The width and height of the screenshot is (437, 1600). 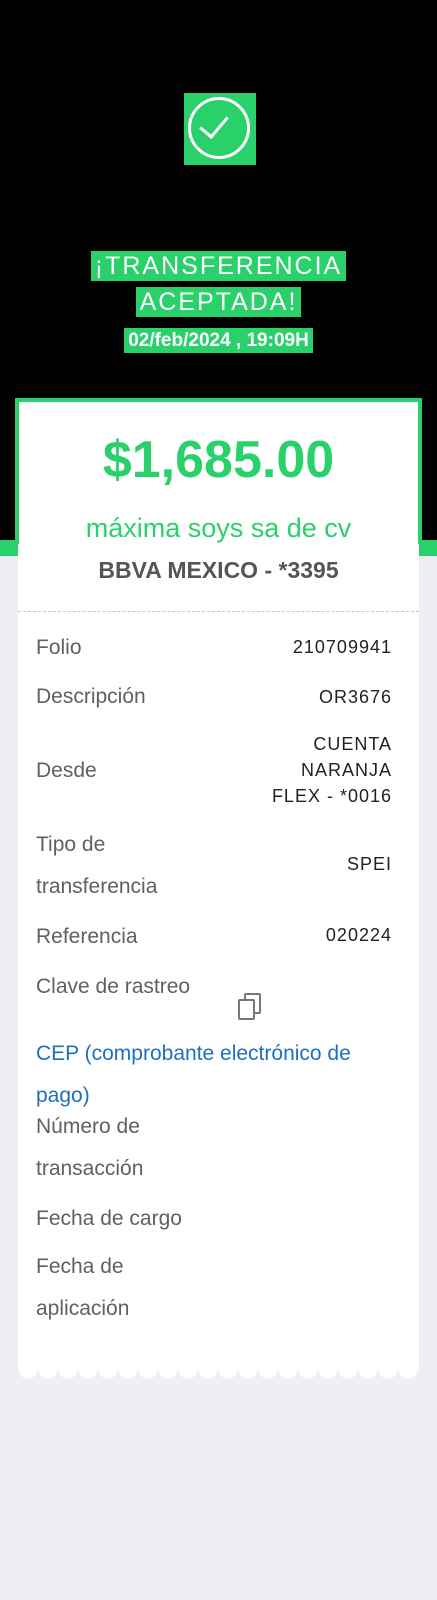 I want to click on referencia-label: Referencia, so click(x=87, y=936).